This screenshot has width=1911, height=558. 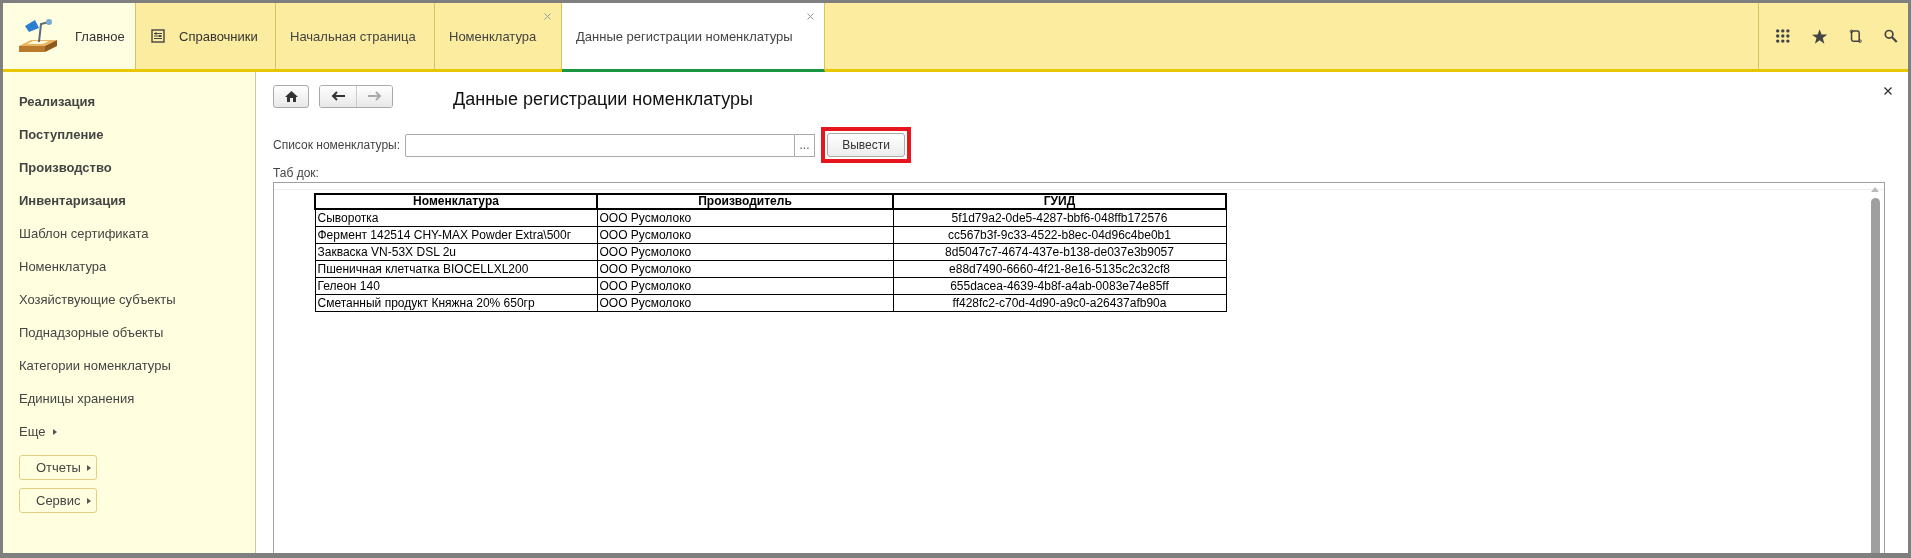 I want to click on scrollbar, so click(x=1875, y=370).